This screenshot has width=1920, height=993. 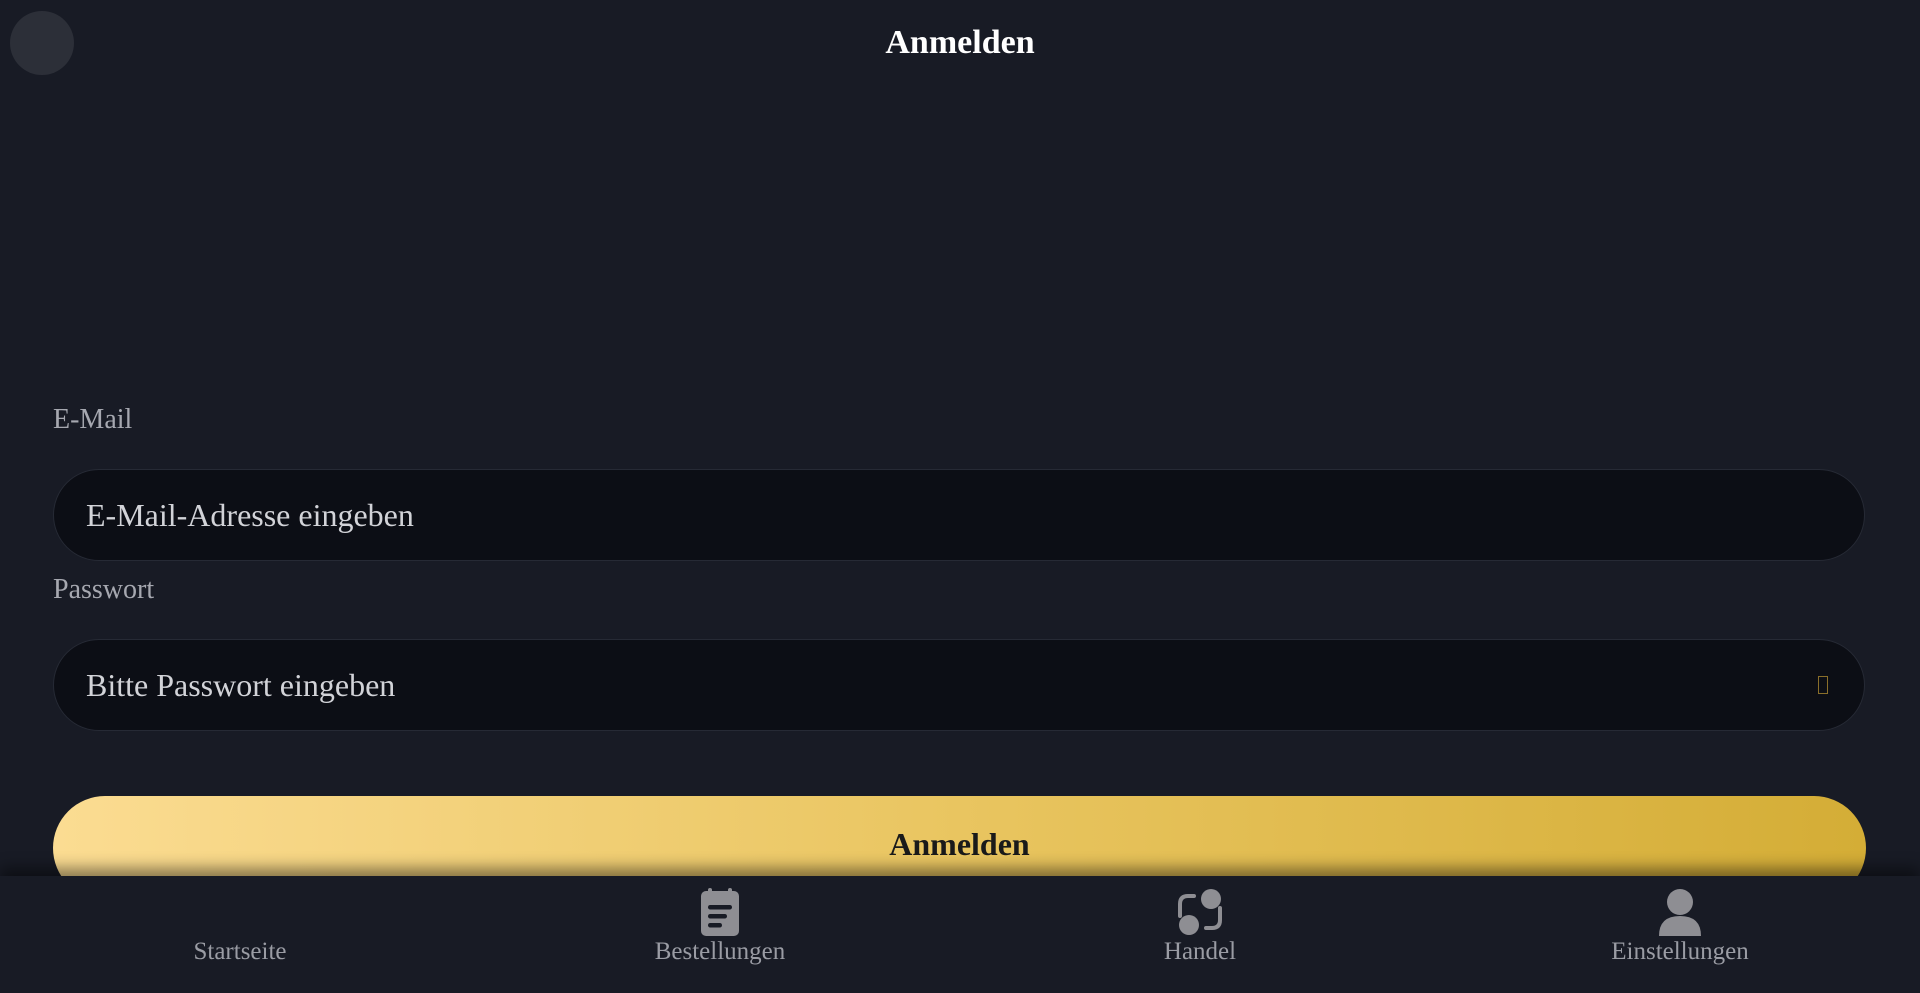 What do you see at coordinates (1823, 685) in the screenshot?
I see `password-visibility-icon` at bounding box center [1823, 685].